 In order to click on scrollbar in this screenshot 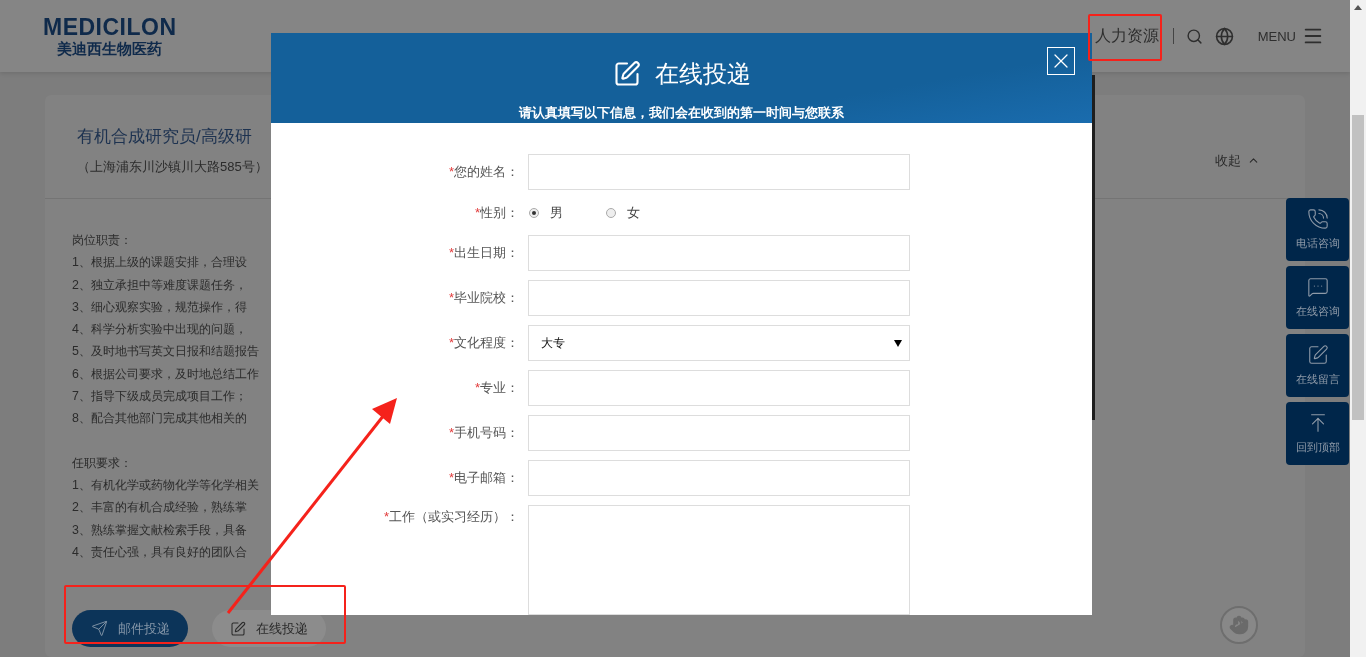, I will do `click(1358, 328)`.